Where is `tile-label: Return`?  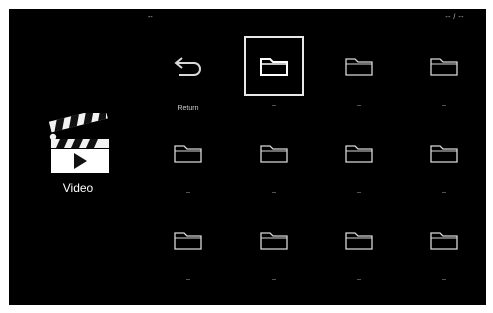 tile-label: Return is located at coordinates (188, 108).